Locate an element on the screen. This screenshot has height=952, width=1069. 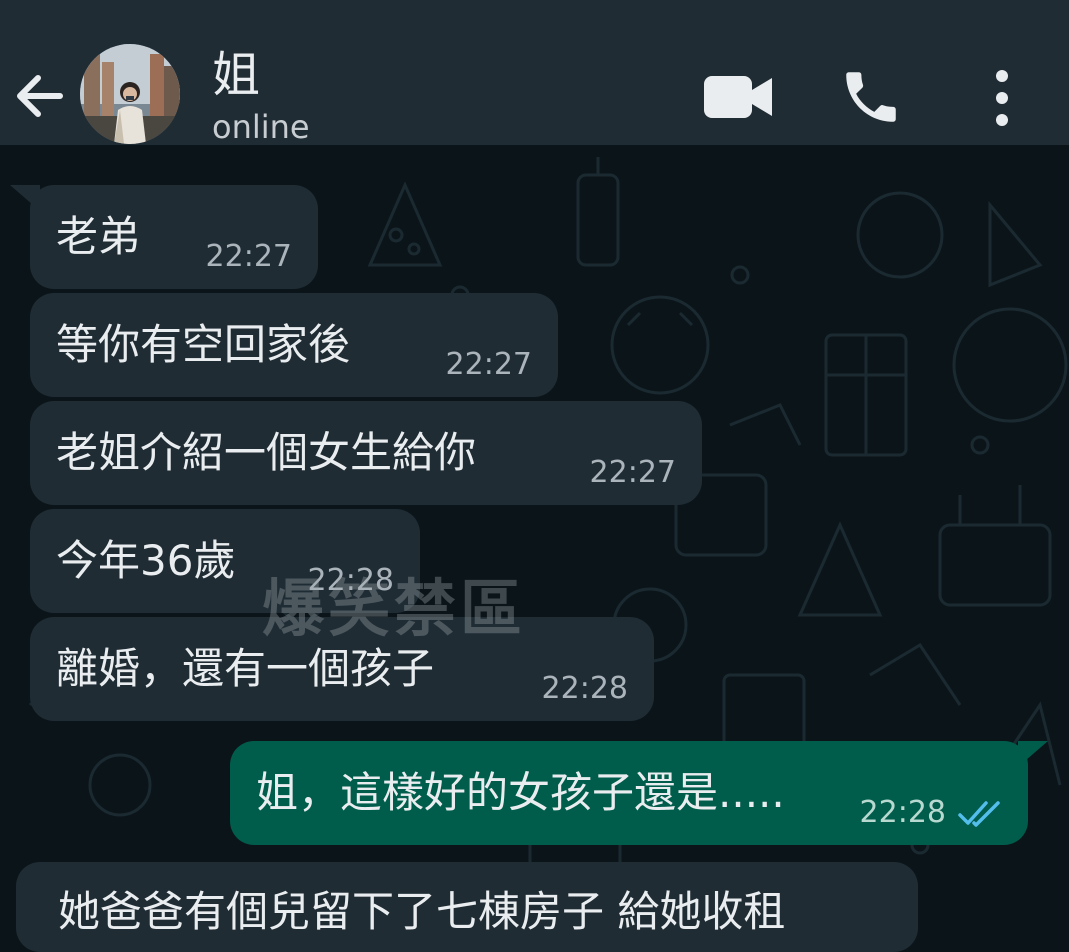
message-text: 今年36歲 is located at coordinates (146, 560).